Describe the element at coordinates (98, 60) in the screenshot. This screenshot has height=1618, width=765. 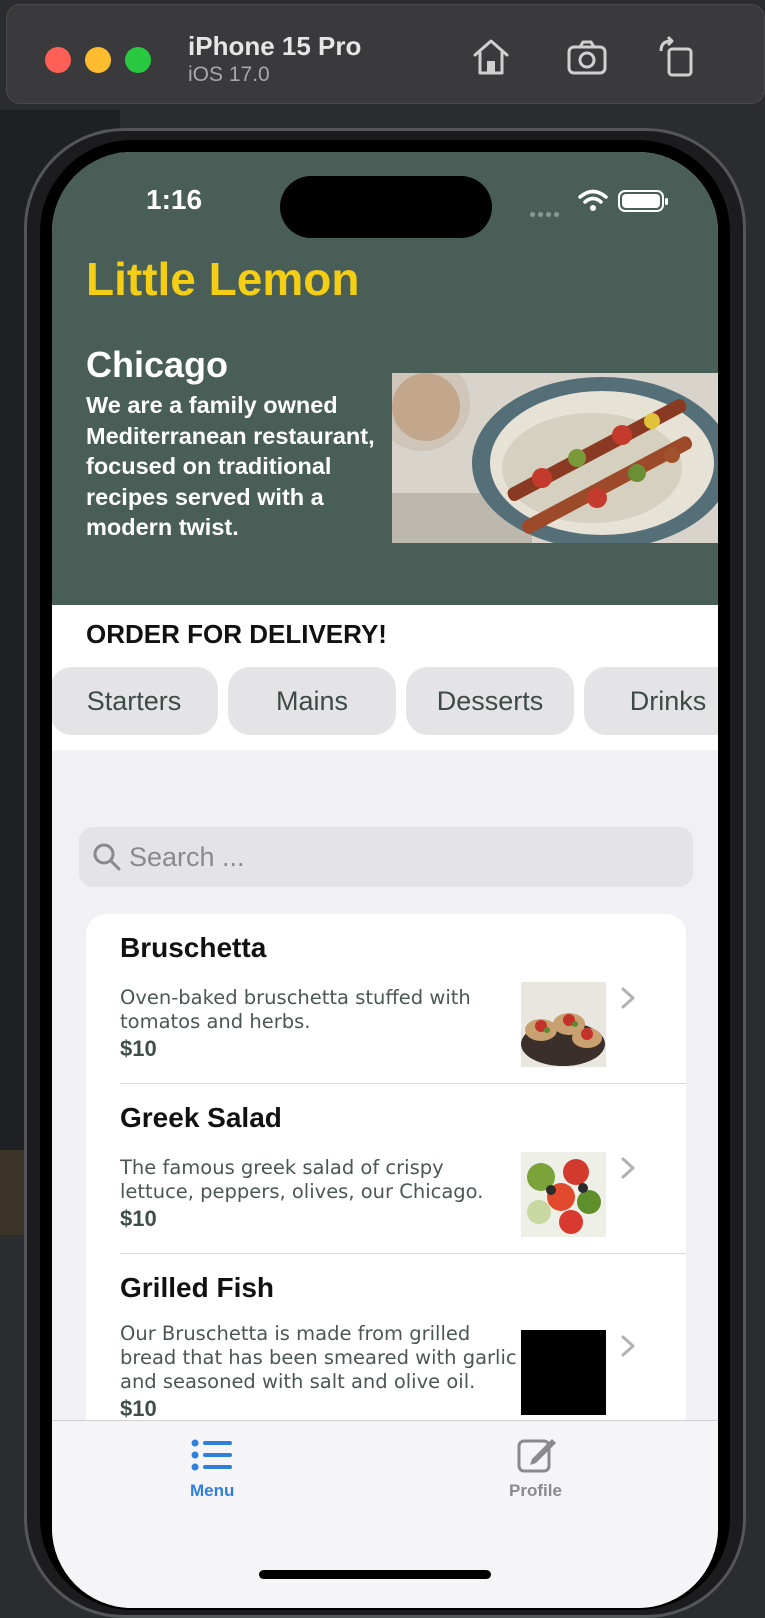
I see `minimize-window-button` at that location.